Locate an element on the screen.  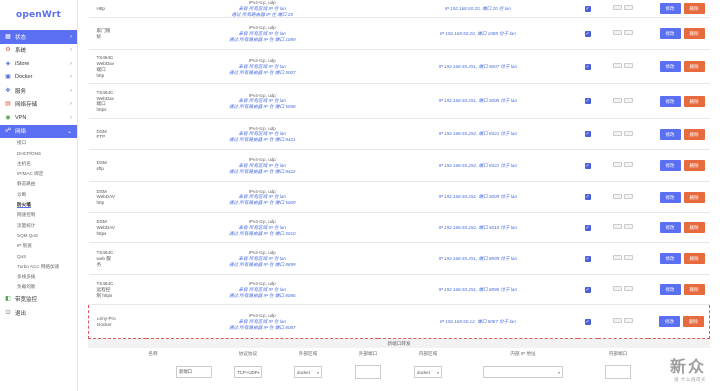
rule-sort-cell is located at coordinates (622, 322).